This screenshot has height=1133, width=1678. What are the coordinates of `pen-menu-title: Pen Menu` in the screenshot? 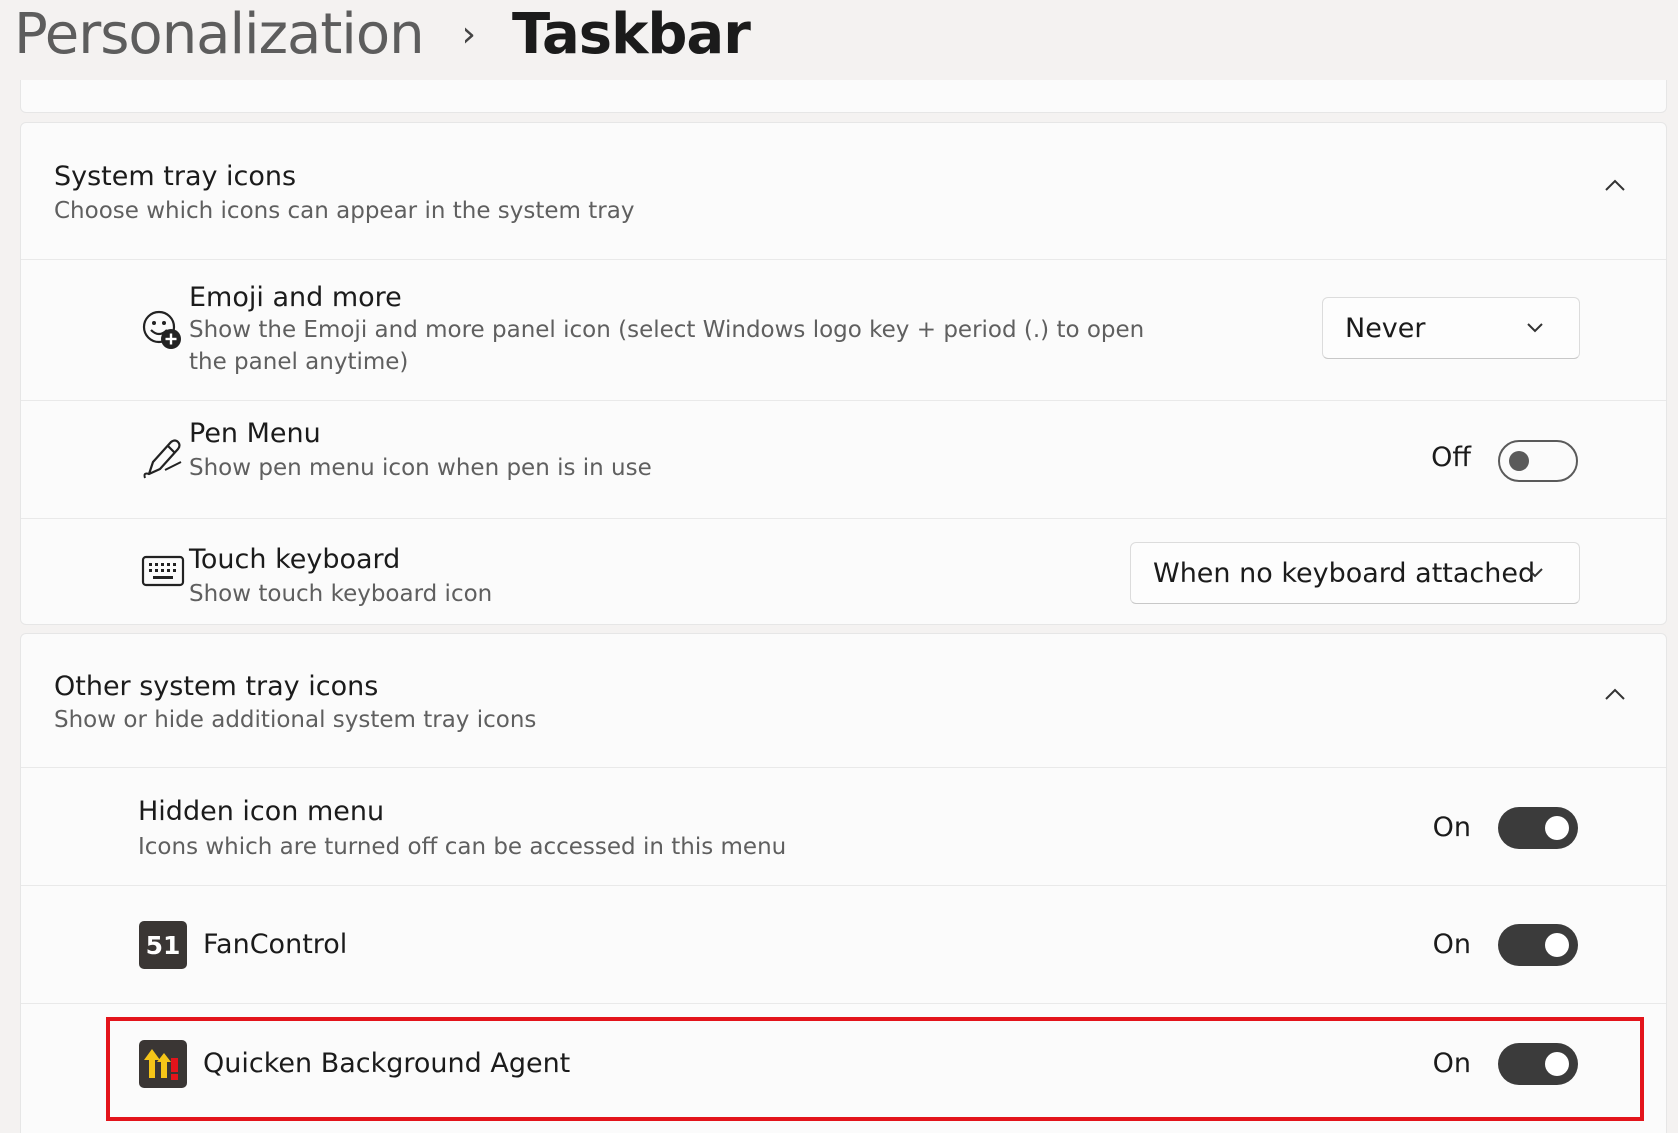 It's located at (255, 433).